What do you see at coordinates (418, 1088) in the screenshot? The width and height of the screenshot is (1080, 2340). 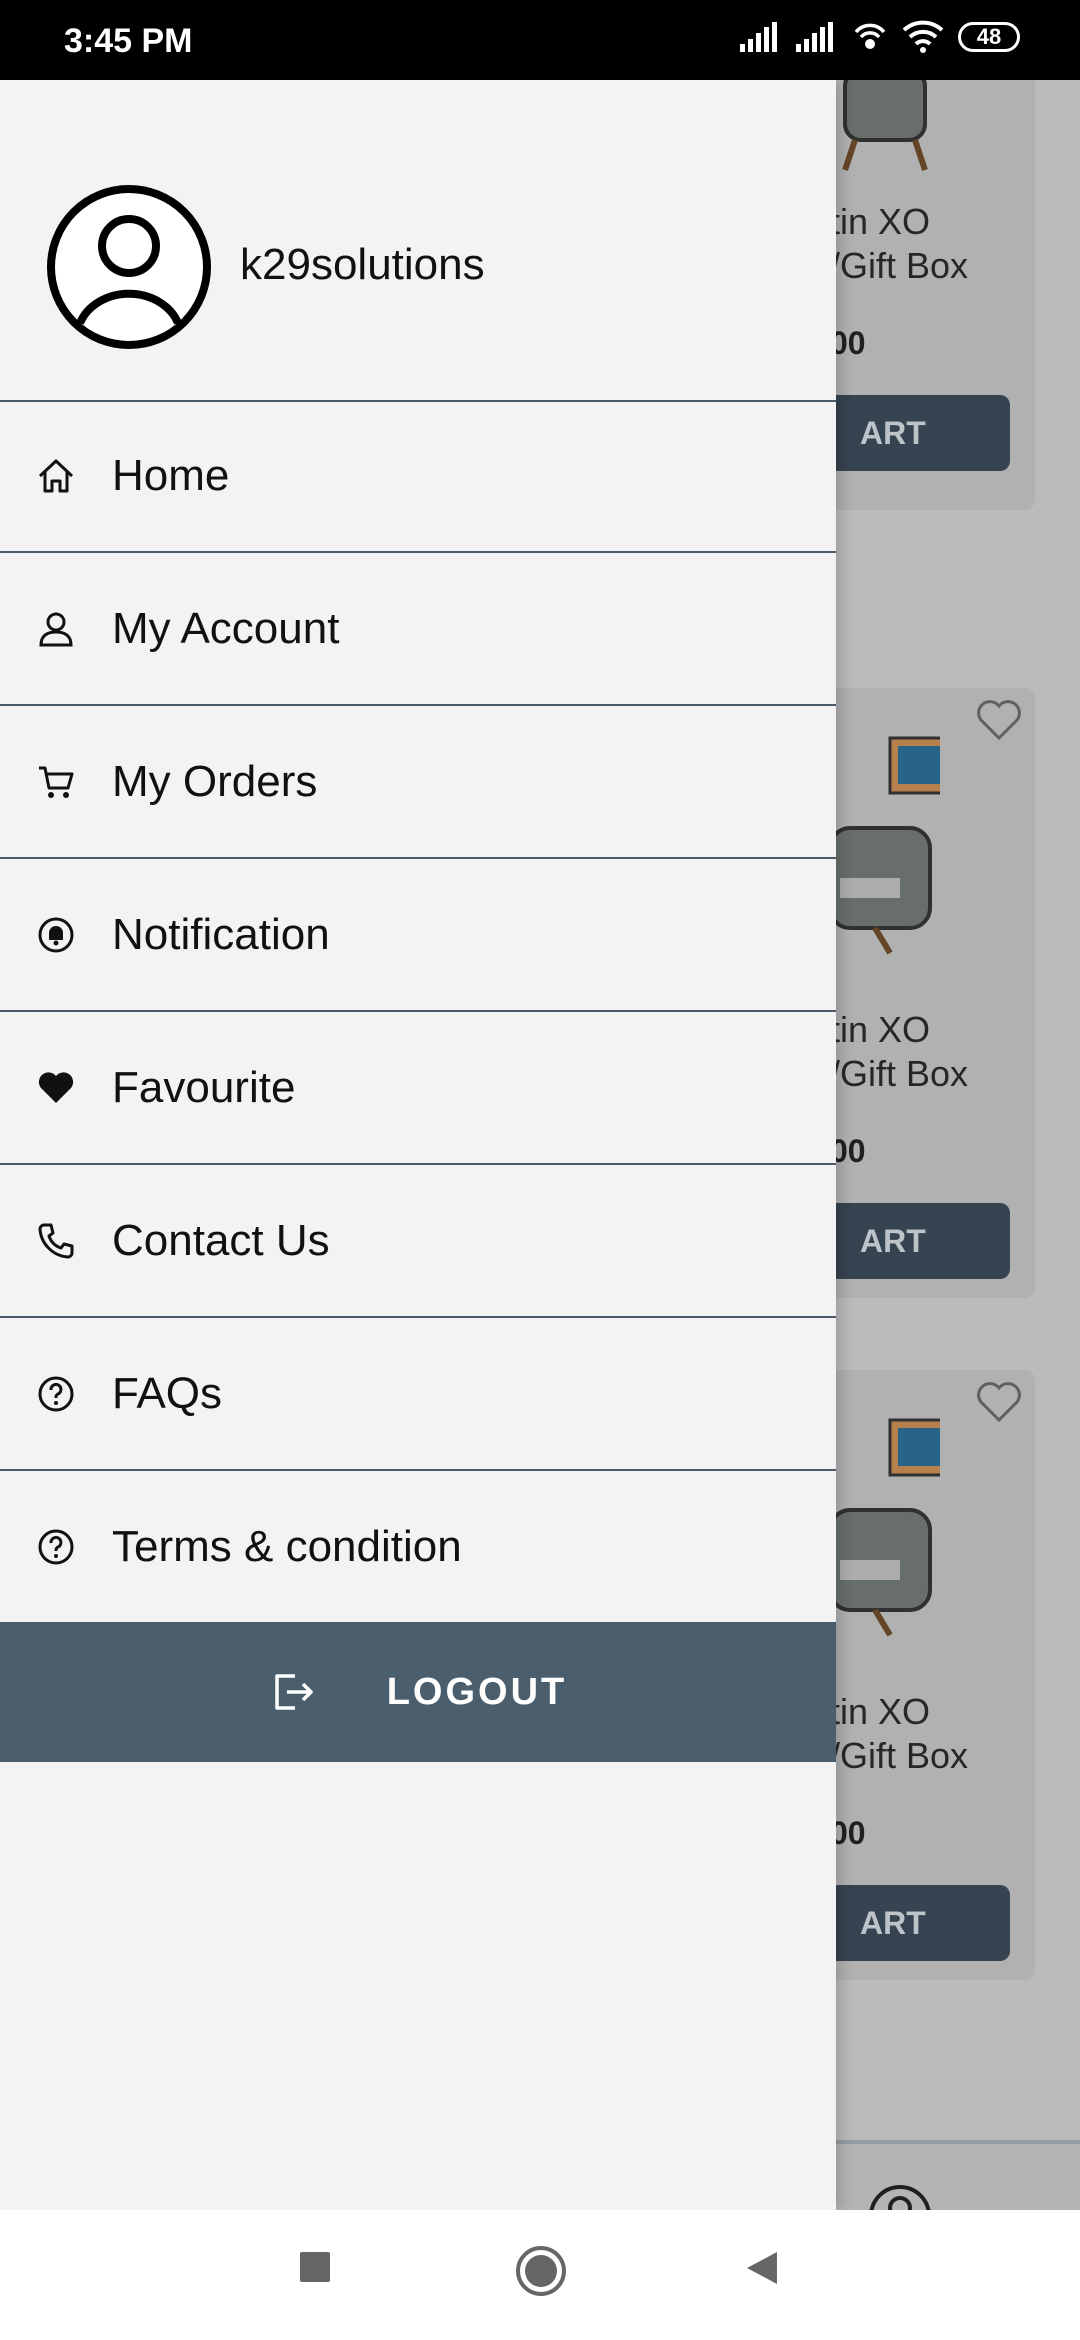 I see `menu-item-favourite: Favourite` at bounding box center [418, 1088].